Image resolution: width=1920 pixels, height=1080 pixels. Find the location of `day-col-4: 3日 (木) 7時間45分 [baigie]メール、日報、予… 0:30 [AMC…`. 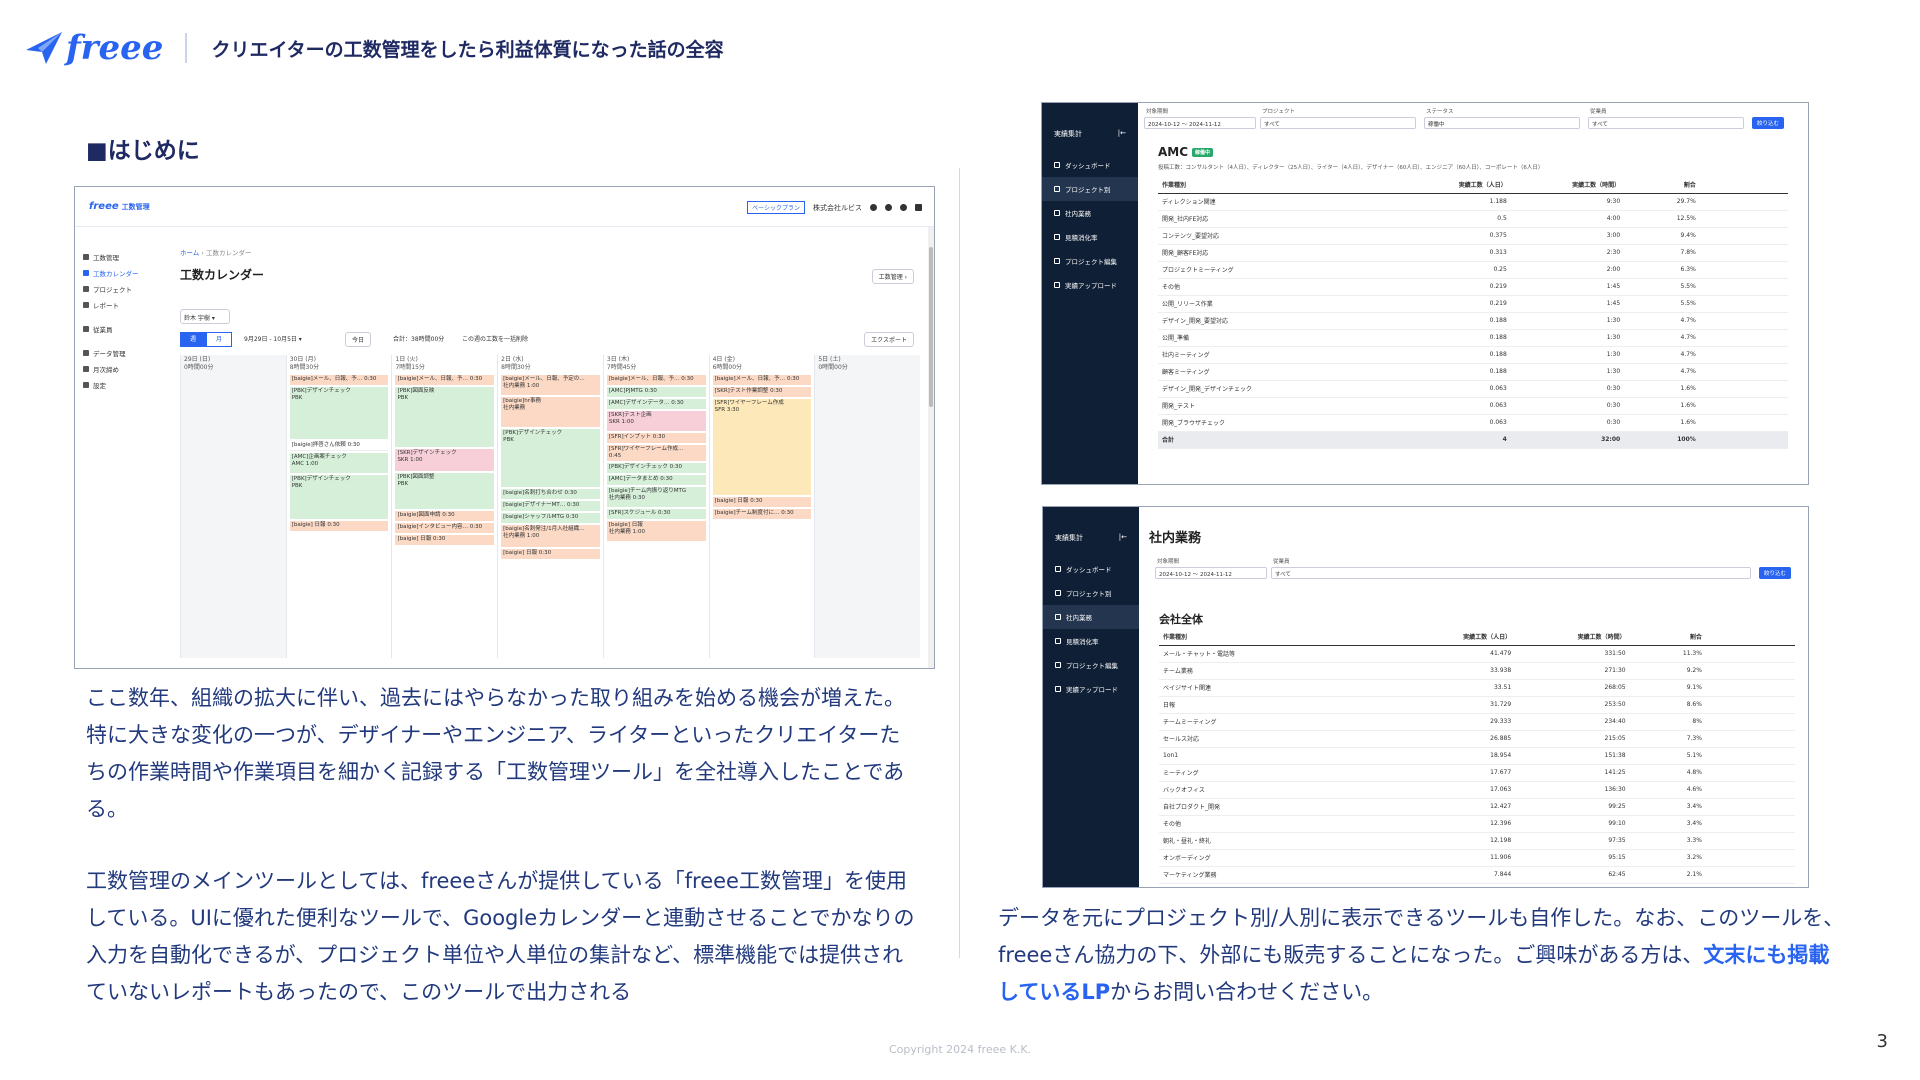

day-col-4: 3日 (木) 7時間45分 [baigie]メール、日報、予… 0:30 [AMC… is located at coordinates (655, 506).